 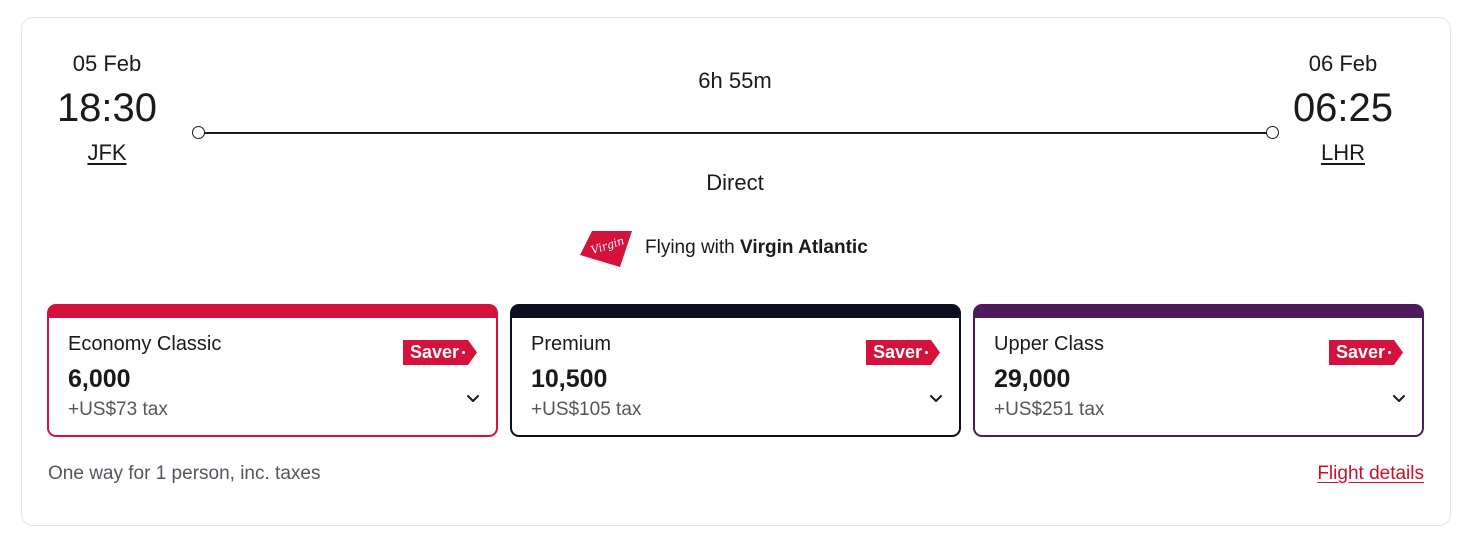 What do you see at coordinates (1343, 63) in the screenshot?
I see `arrival-date: 06 Feb` at bounding box center [1343, 63].